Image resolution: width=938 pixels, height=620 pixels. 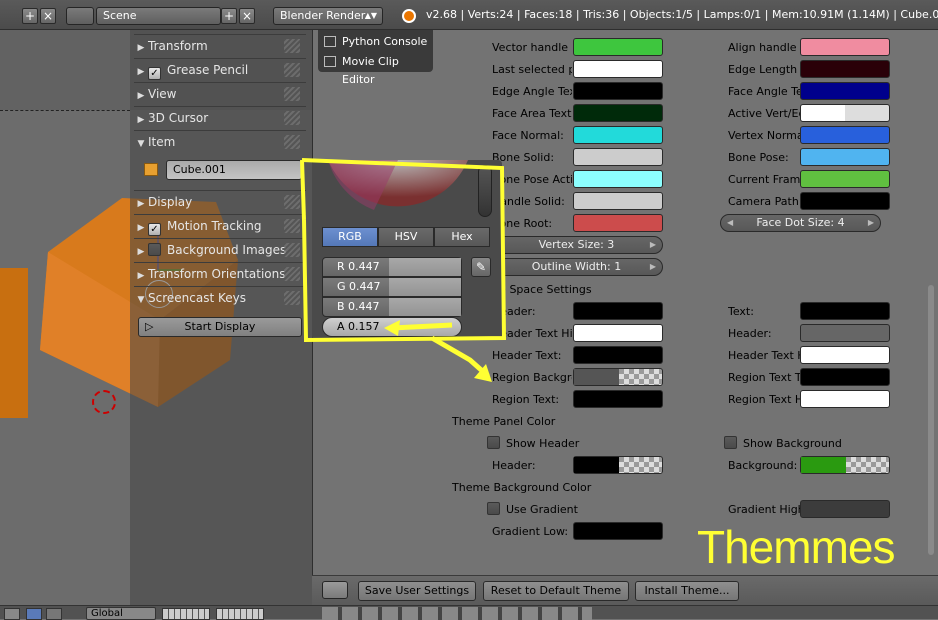 I want to click on green-channel-slider: G 0.447, so click(x=392, y=287).